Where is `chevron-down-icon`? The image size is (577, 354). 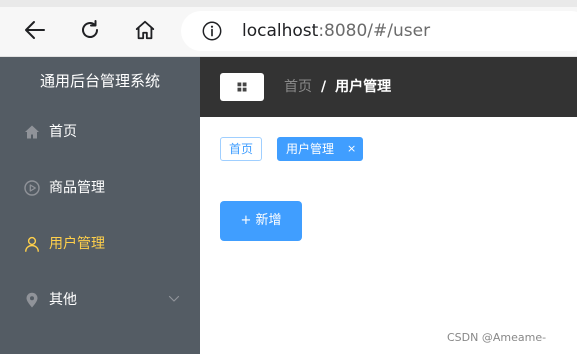 chevron-down-icon is located at coordinates (174, 298).